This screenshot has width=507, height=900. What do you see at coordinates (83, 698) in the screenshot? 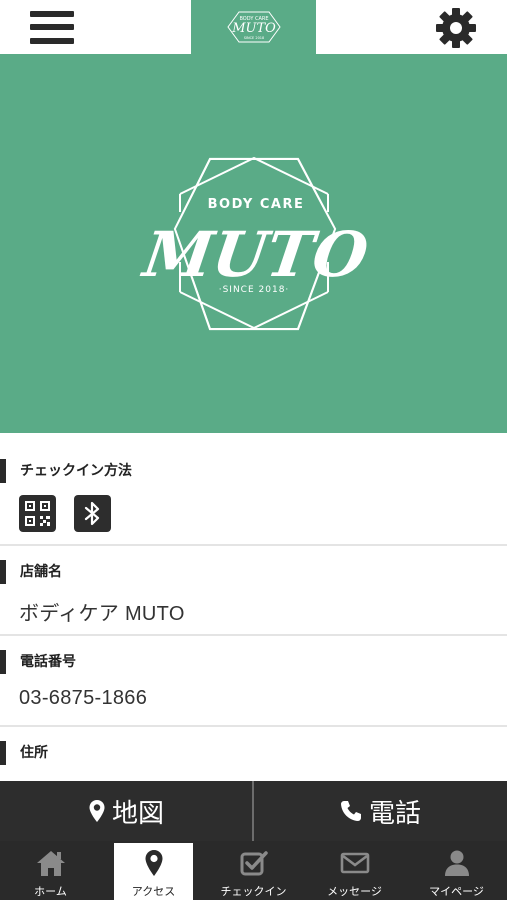
I see `phone-value: 03-6875-1866` at bounding box center [83, 698].